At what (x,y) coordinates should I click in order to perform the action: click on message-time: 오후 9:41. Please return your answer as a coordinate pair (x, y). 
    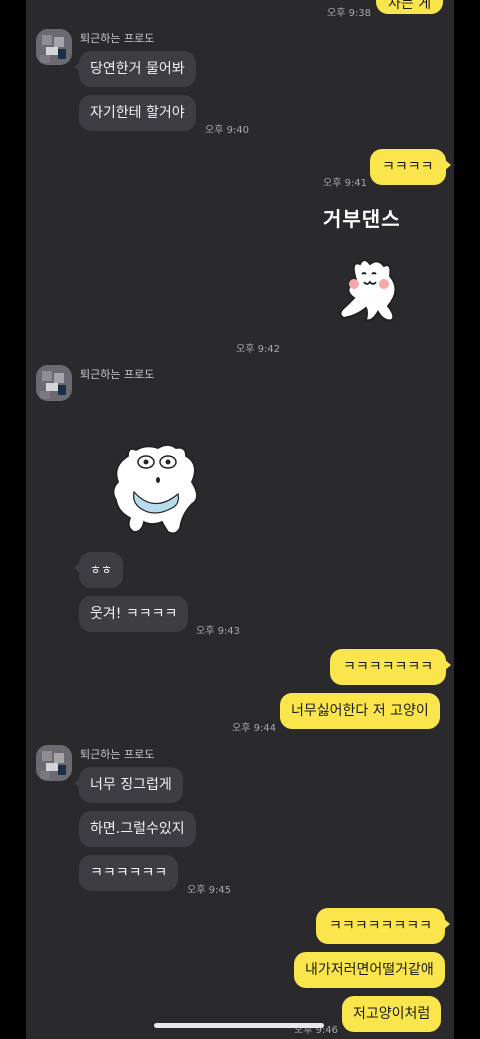
    Looking at the image, I should click on (345, 183).